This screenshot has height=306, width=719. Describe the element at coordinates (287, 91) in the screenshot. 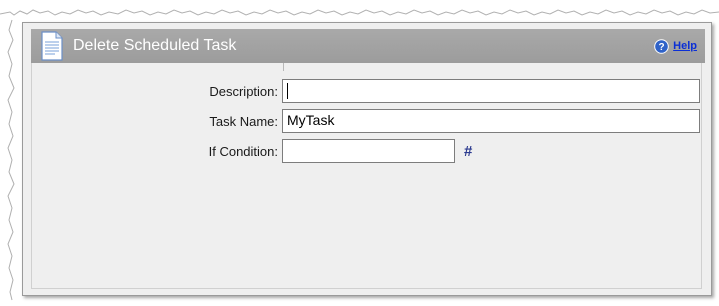

I see `text-caret` at that location.